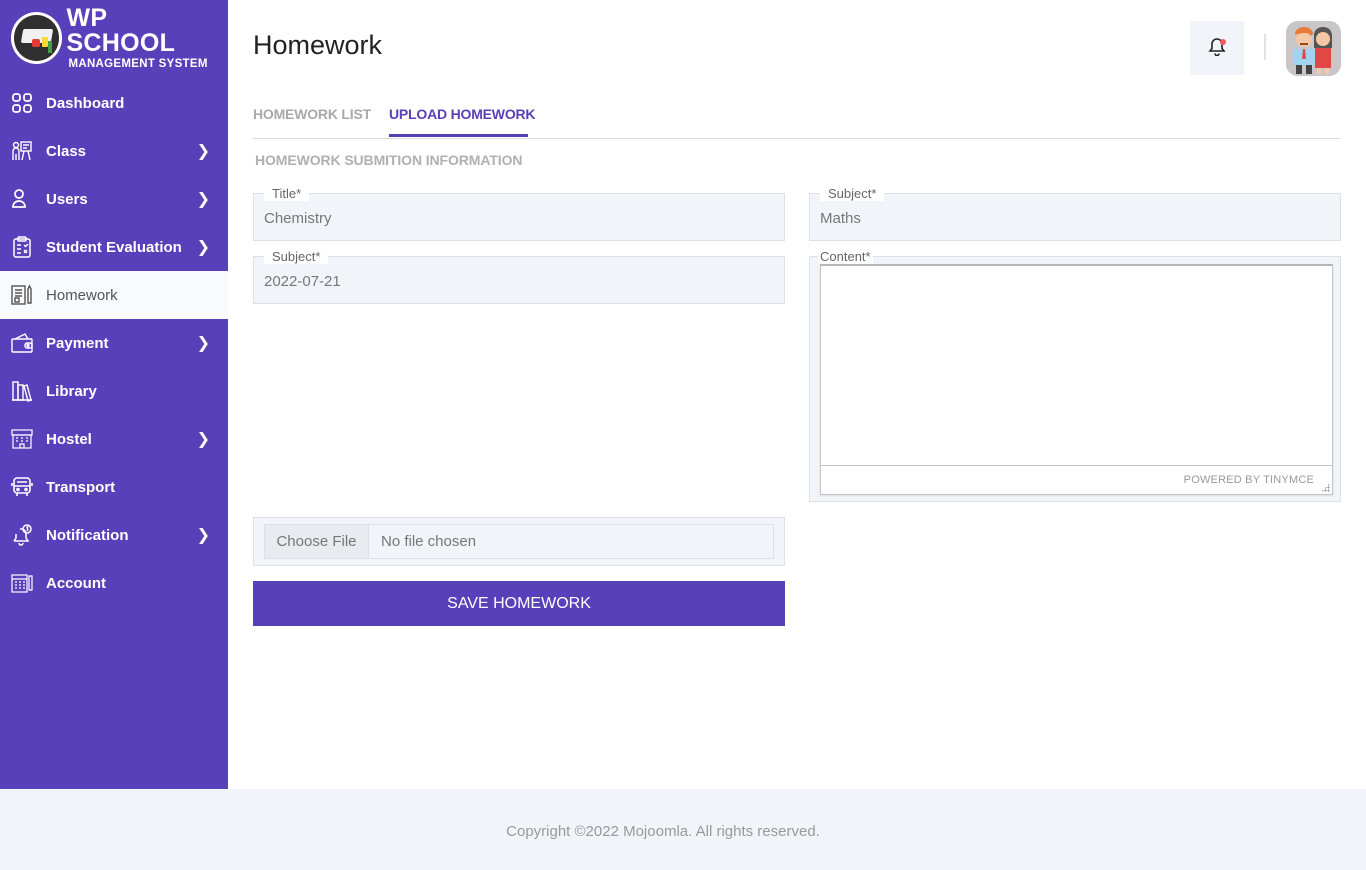  What do you see at coordinates (69, 439) in the screenshot?
I see `sidebar-item-label: Hostel` at bounding box center [69, 439].